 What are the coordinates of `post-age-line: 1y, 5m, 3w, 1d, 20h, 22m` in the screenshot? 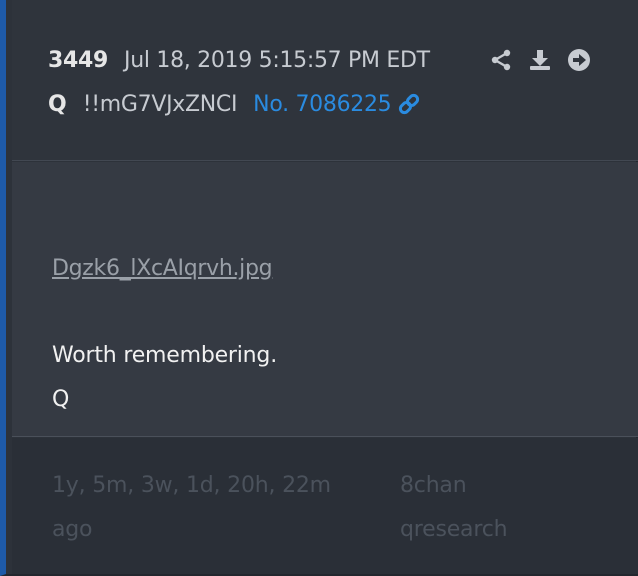 It's located at (191, 485).